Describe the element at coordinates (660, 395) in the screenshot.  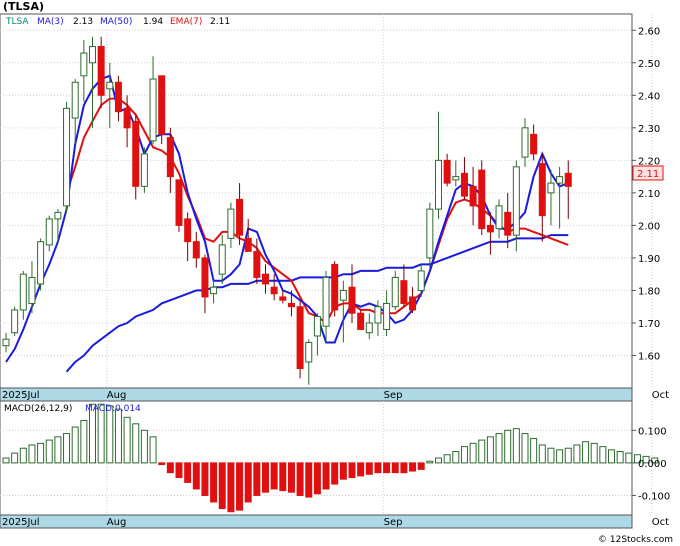
I see `price-xtick-label: Oct` at that location.